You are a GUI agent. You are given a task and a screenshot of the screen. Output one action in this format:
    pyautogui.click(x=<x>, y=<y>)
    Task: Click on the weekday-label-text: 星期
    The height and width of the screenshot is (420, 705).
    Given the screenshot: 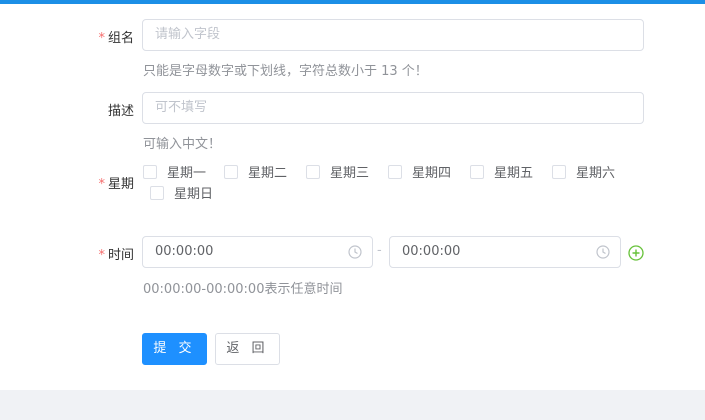 What is the action you would take?
    pyautogui.click(x=120, y=184)
    